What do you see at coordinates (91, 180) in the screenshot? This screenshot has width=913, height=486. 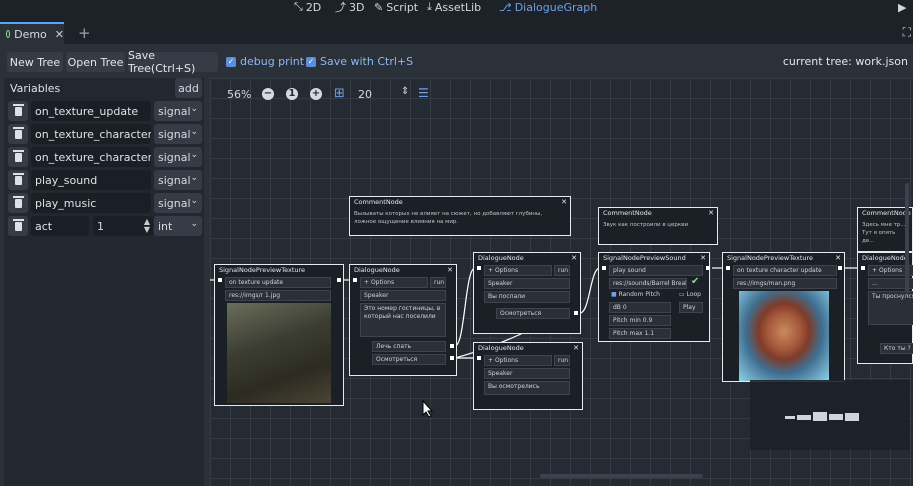 I see `variable-name-input: play_sound` at bounding box center [91, 180].